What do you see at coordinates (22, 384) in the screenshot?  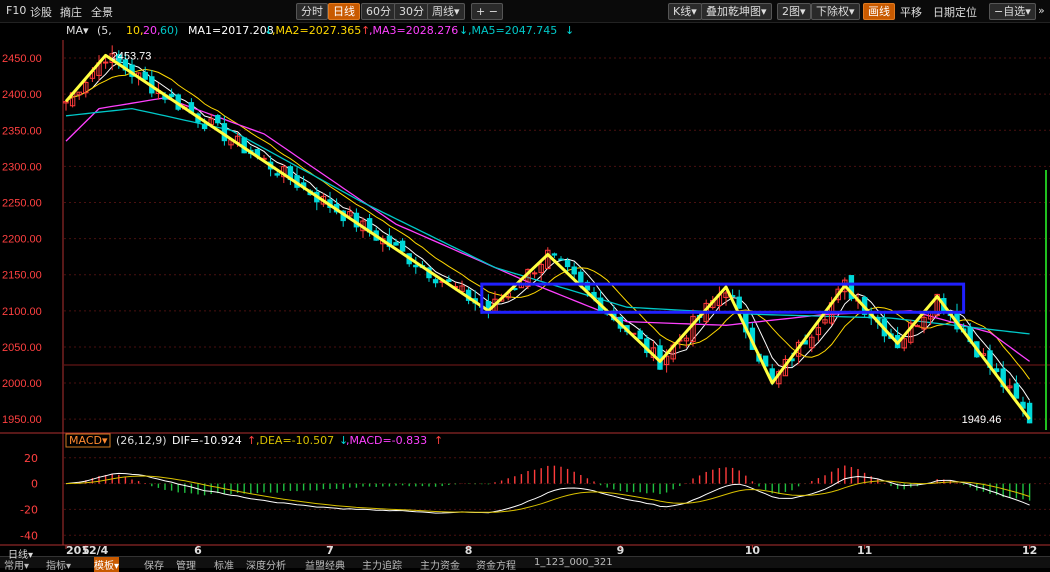 I see `y-tick-label: 2000.00` at bounding box center [22, 384].